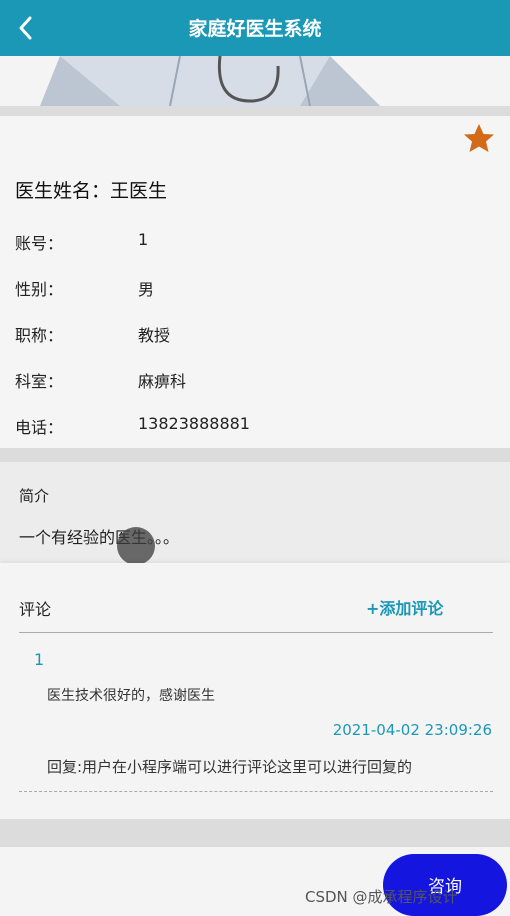  What do you see at coordinates (39, 289) in the screenshot?
I see `gender-label: 性别：` at bounding box center [39, 289].